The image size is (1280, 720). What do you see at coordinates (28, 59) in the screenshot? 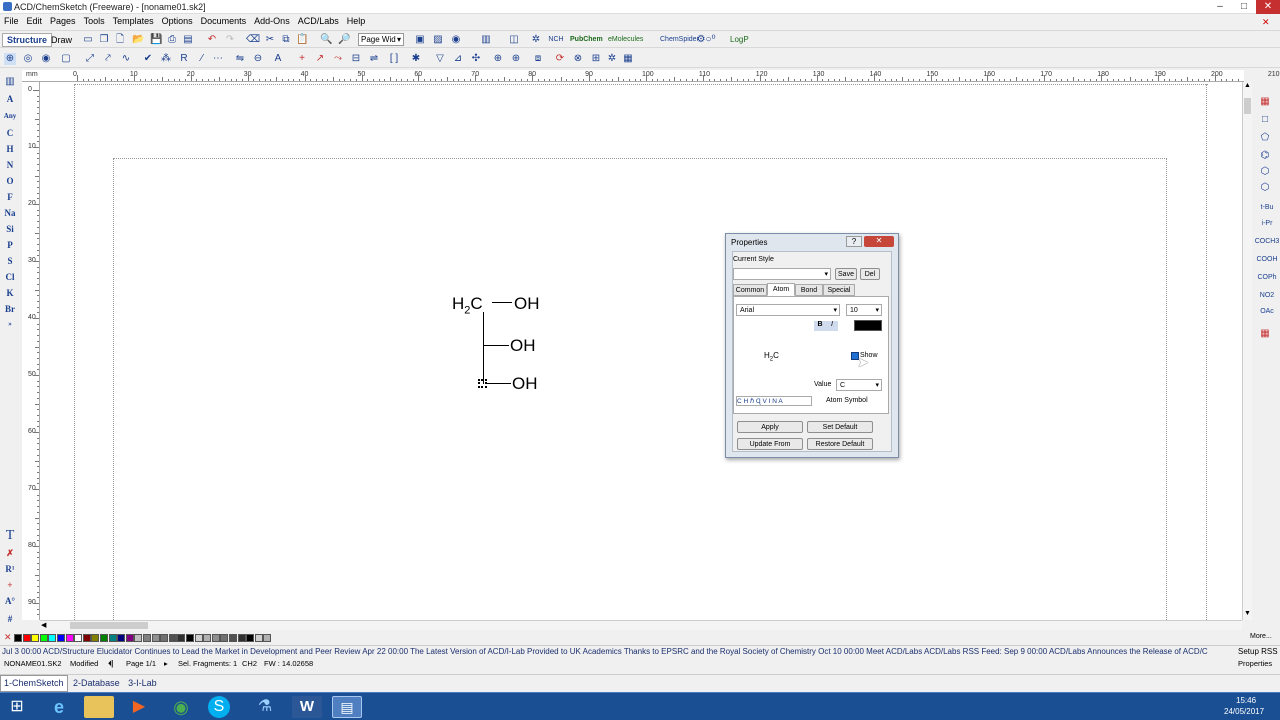
I see `rotate-icon: ◎` at bounding box center [28, 59].